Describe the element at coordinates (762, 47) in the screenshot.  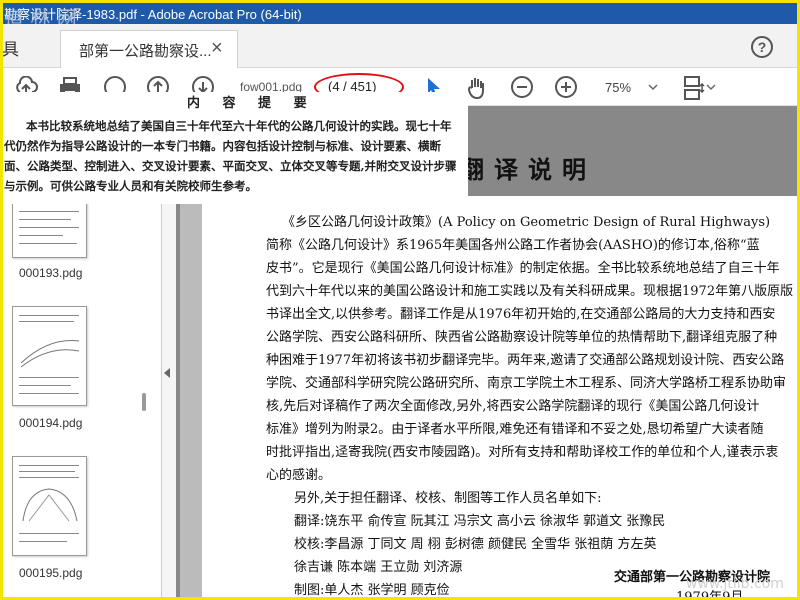
I see `help-icon: ?` at that location.